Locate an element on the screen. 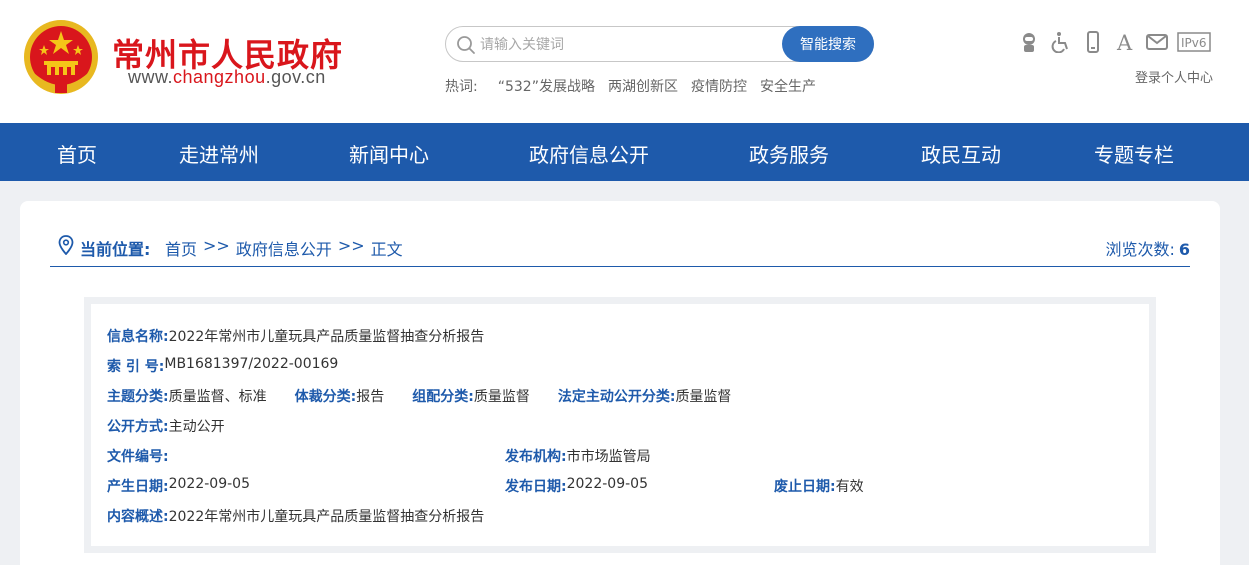  url-prefix: www. is located at coordinates (151, 77).